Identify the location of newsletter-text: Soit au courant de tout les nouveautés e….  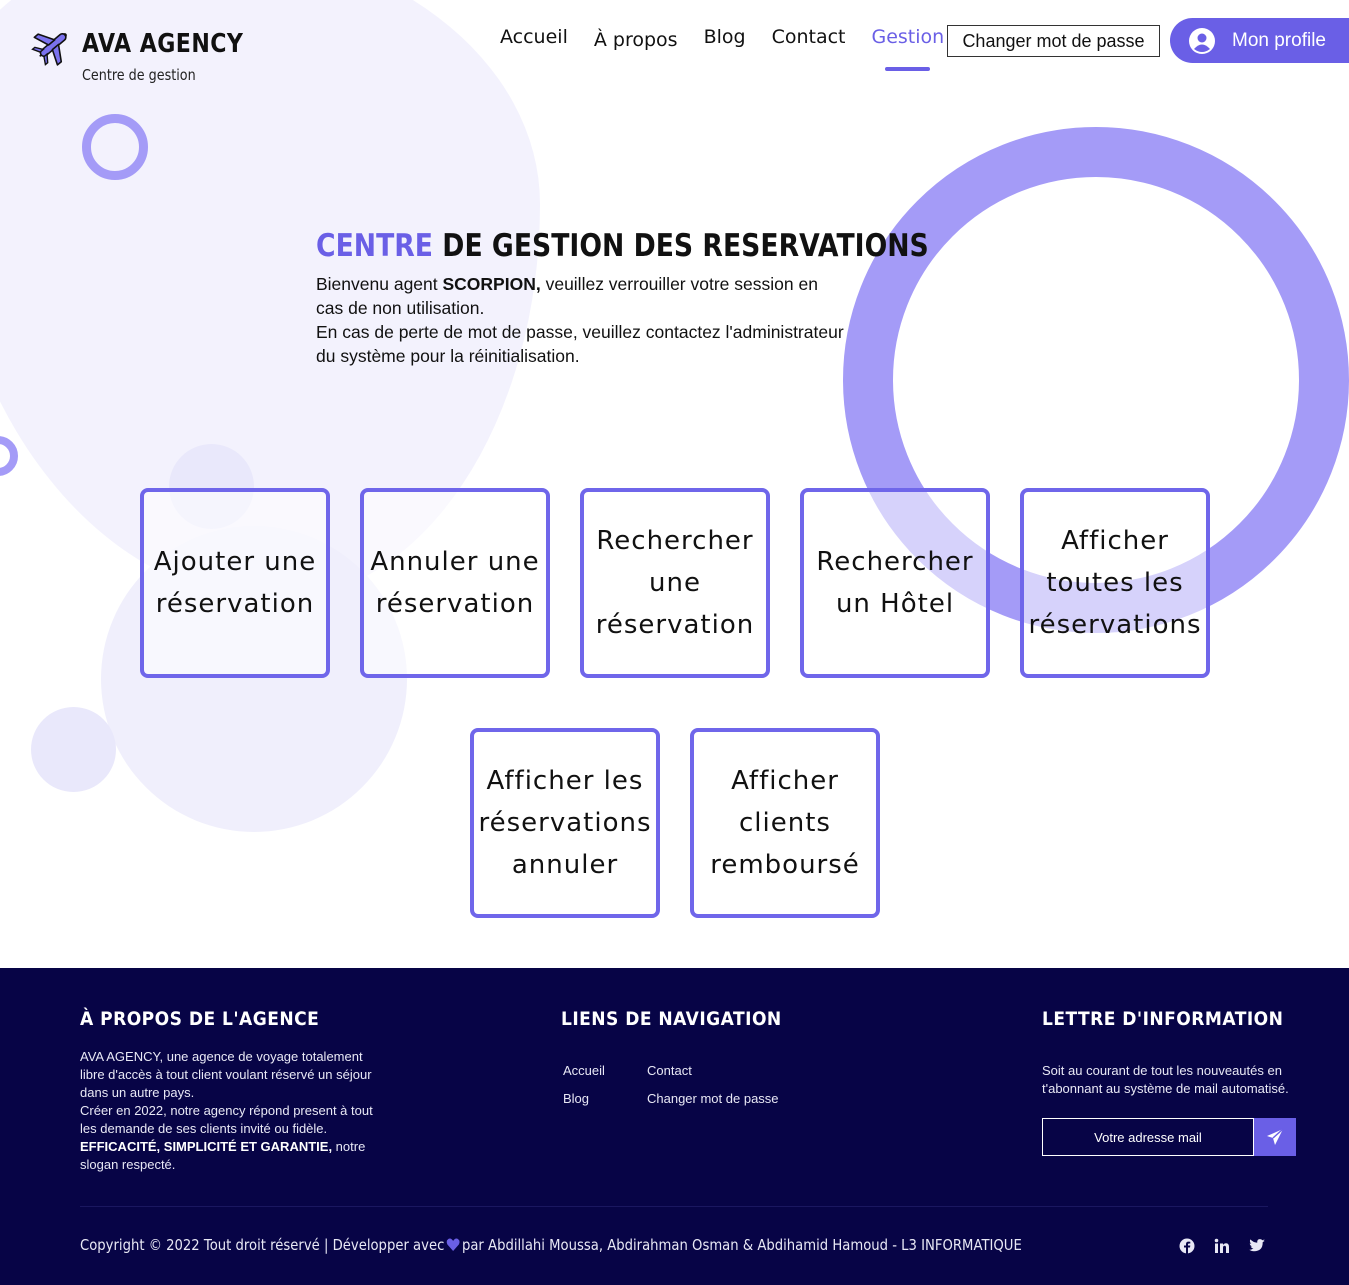
(1165, 1079).